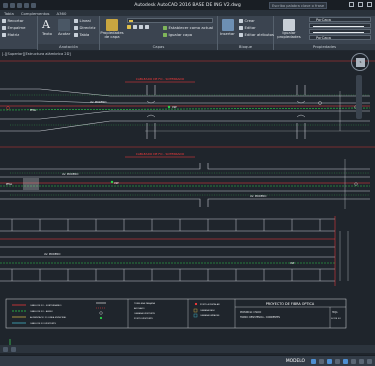  What do you see at coordinates (321, 361) in the screenshot?
I see `snap-icon` at bounding box center [321, 361].